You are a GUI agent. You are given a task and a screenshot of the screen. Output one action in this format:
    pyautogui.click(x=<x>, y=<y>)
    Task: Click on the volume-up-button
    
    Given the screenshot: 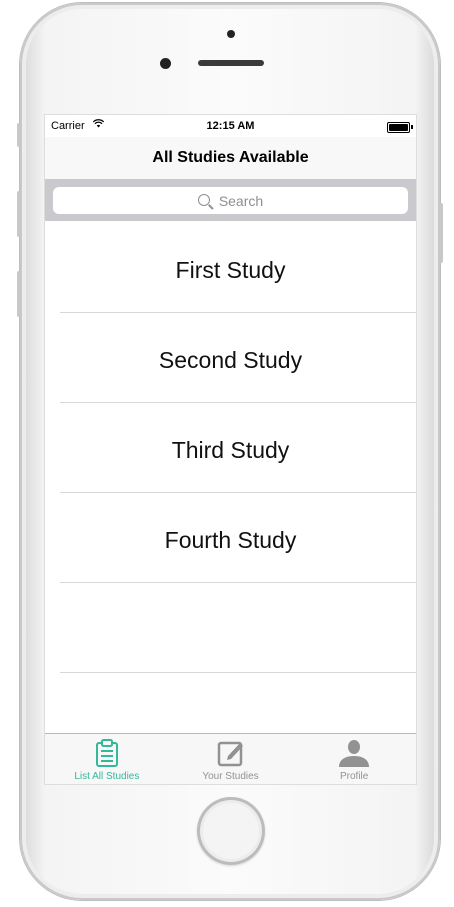 What is the action you would take?
    pyautogui.click(x=19, y=214)
    